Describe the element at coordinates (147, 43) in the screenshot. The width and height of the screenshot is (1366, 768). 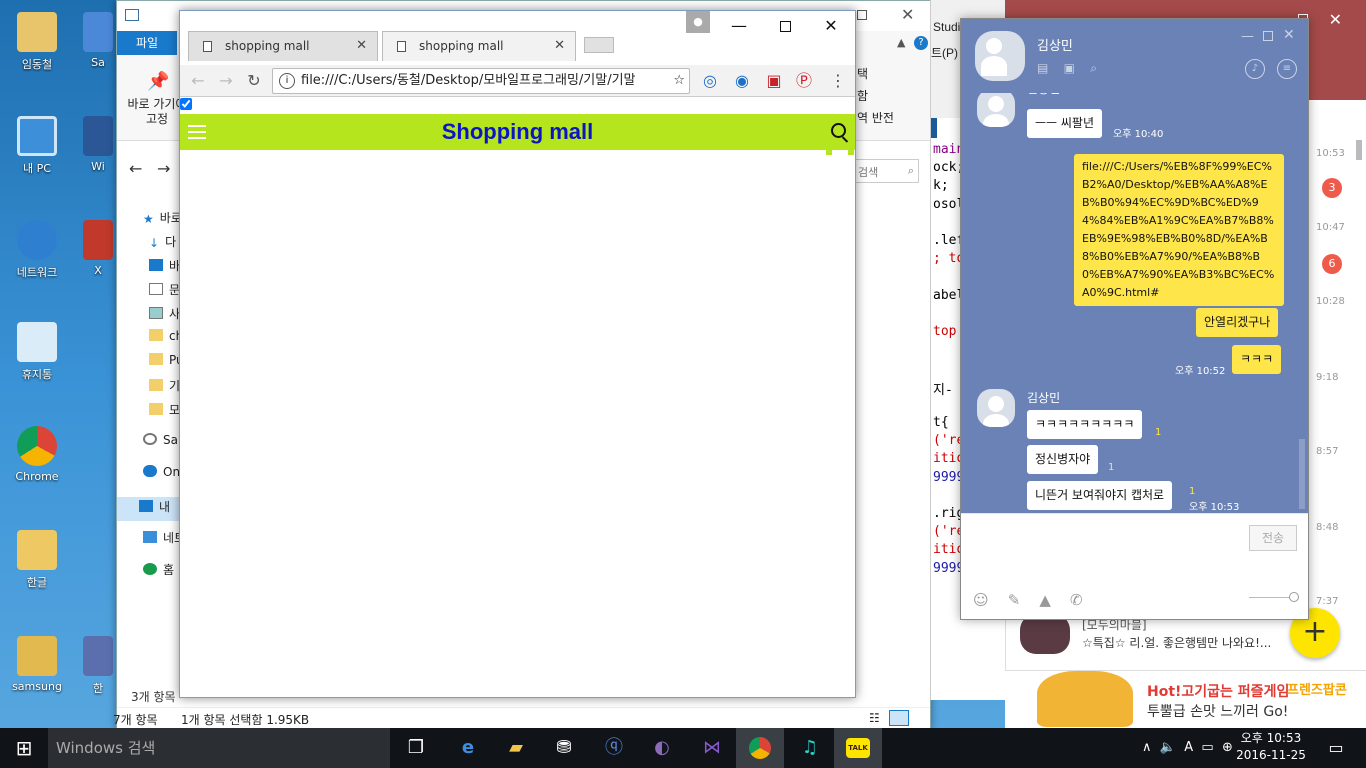
I see `file-tab: 파일` at that location.